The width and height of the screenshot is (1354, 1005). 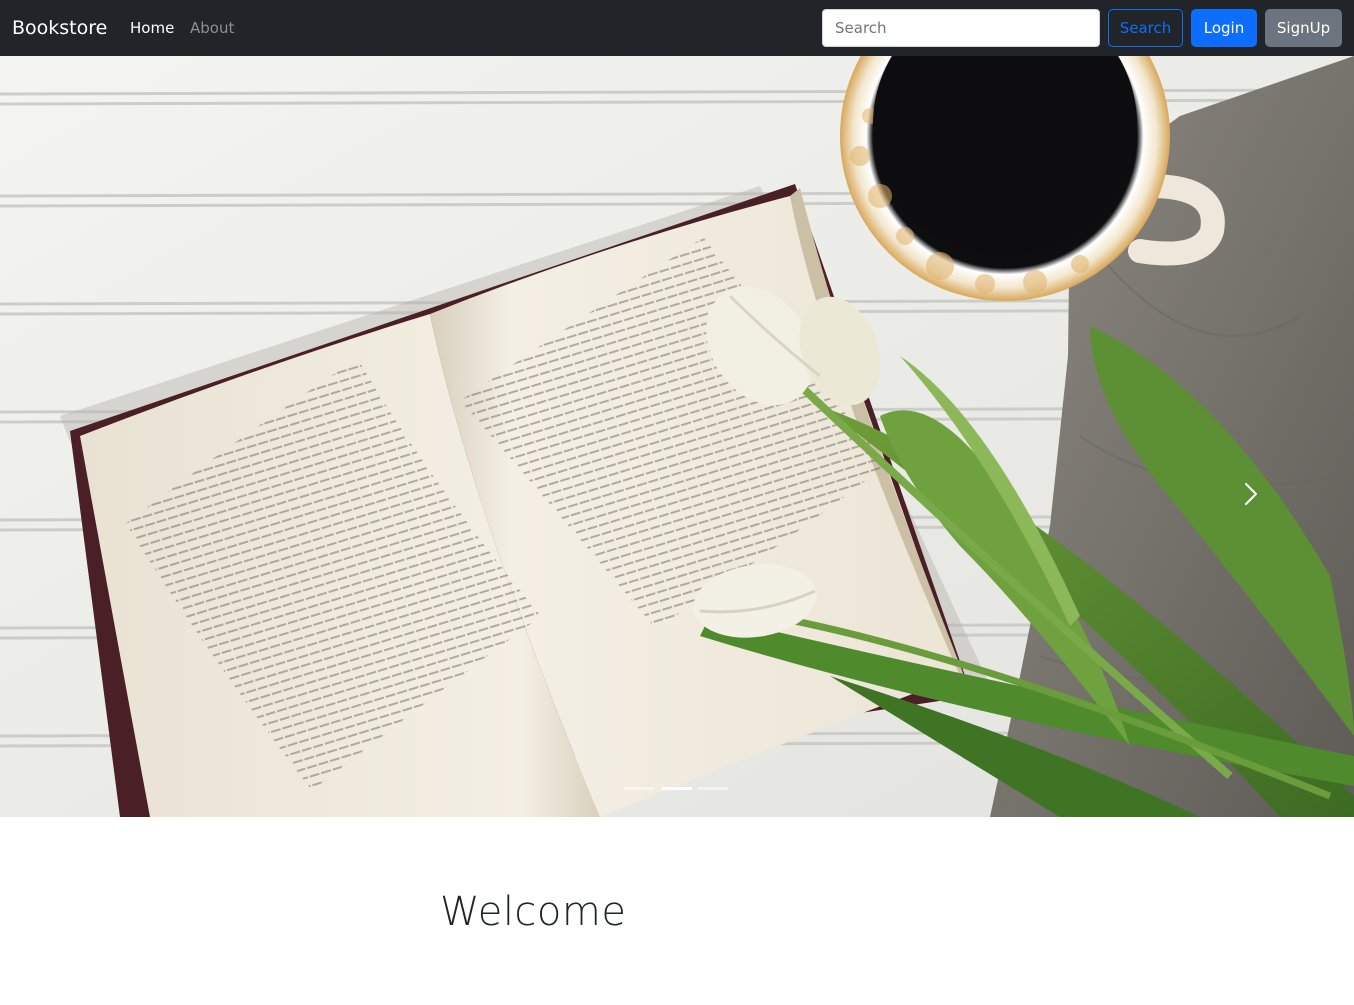 I want to click on brand-logo: Bookstore, so click(x=59, y=28).